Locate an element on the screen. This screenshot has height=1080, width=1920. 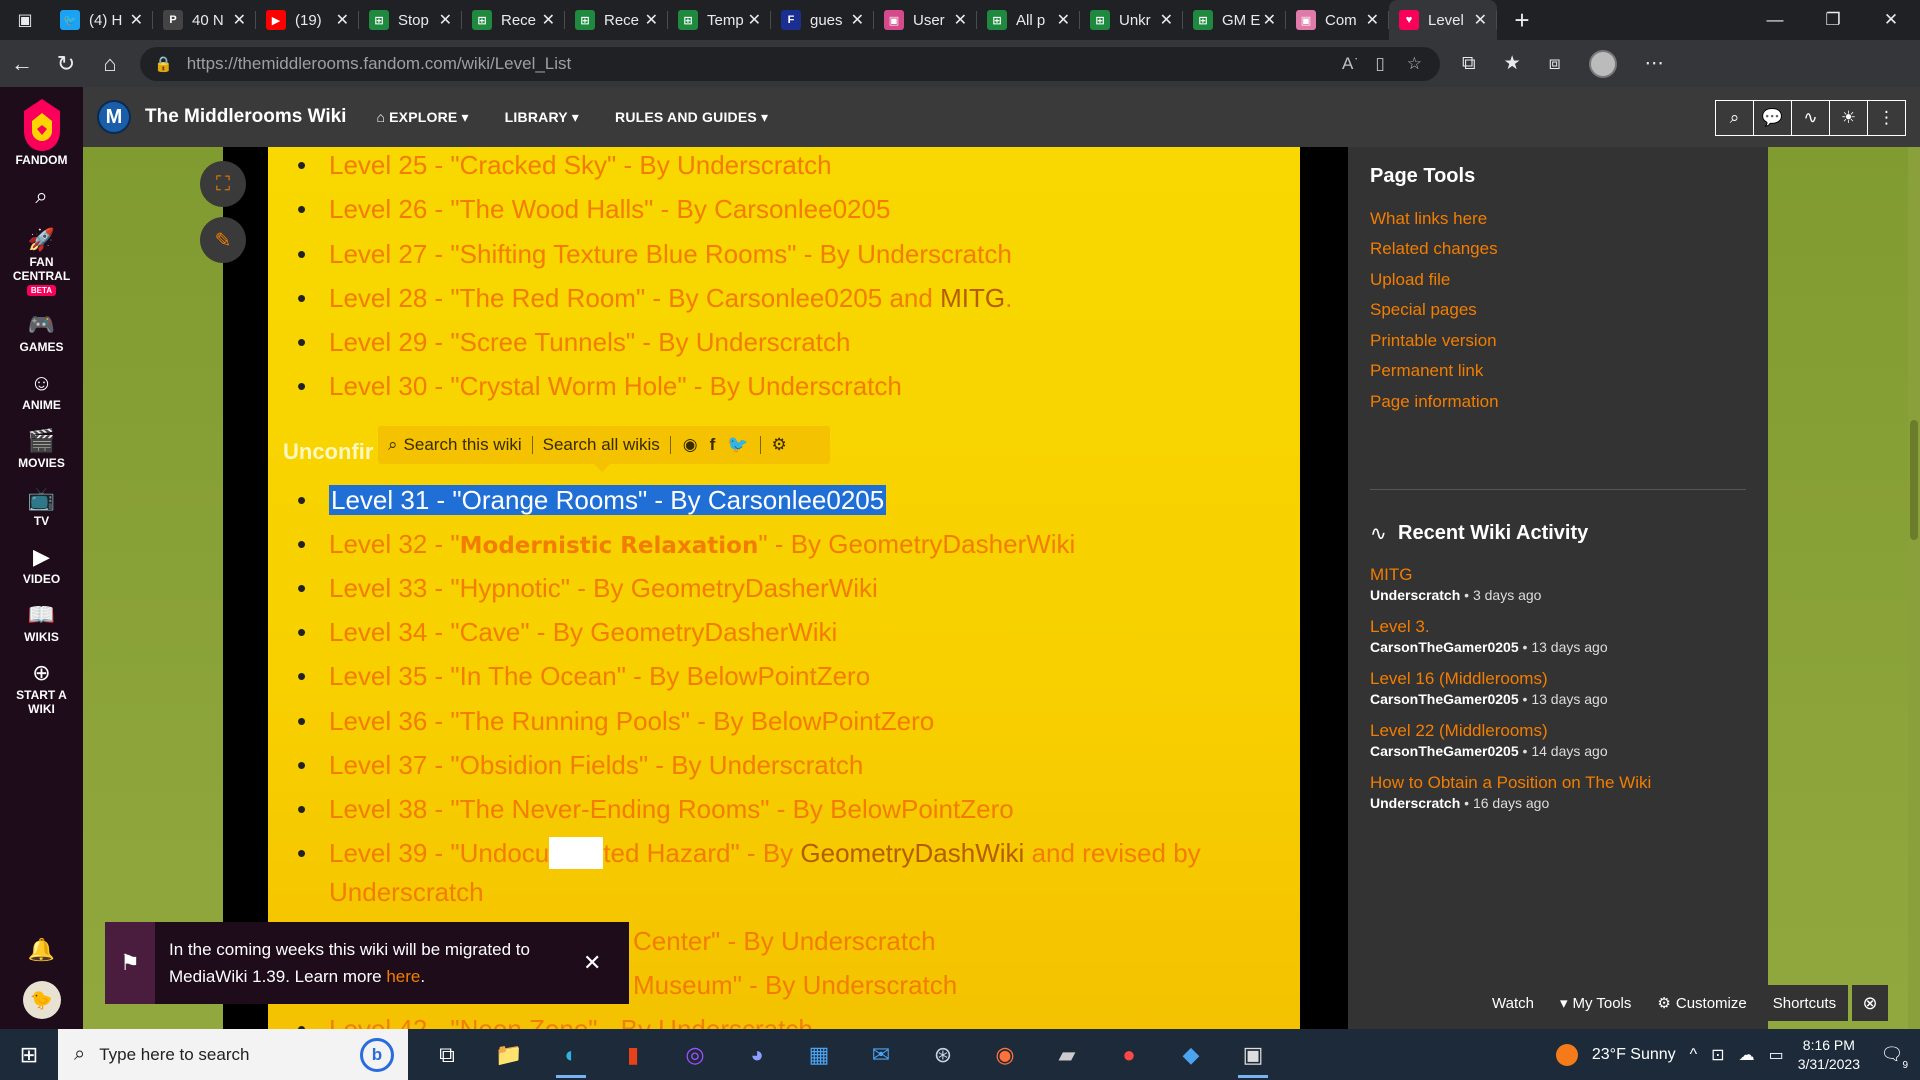
page-tool-link: Related changes is located at coordinates (1434, 249).